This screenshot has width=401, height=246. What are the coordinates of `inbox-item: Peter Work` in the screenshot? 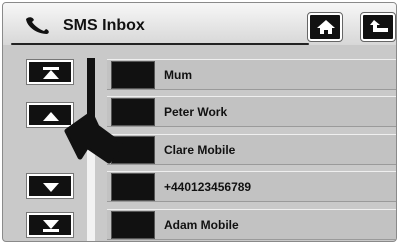 It's located at (251, 111).